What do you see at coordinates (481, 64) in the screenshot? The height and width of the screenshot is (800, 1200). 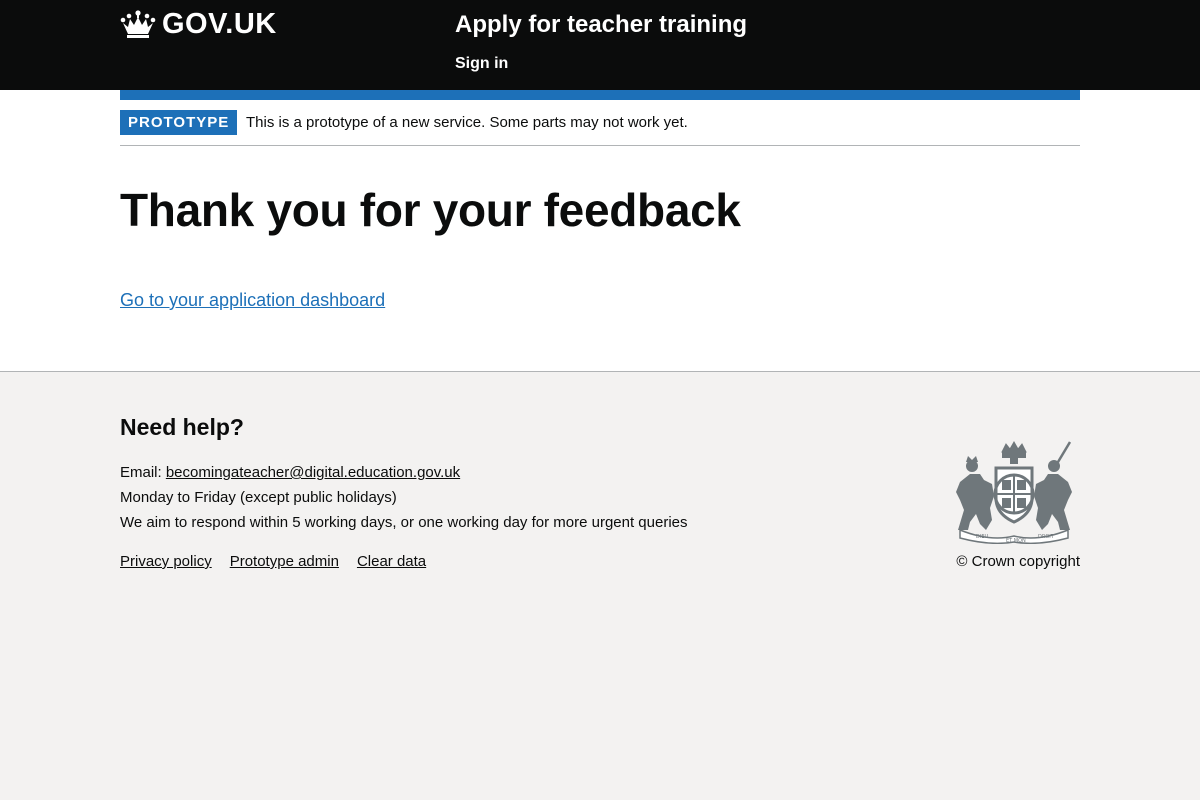 I see `sign-in-link: Sign in` at bounding box center [481, 64].